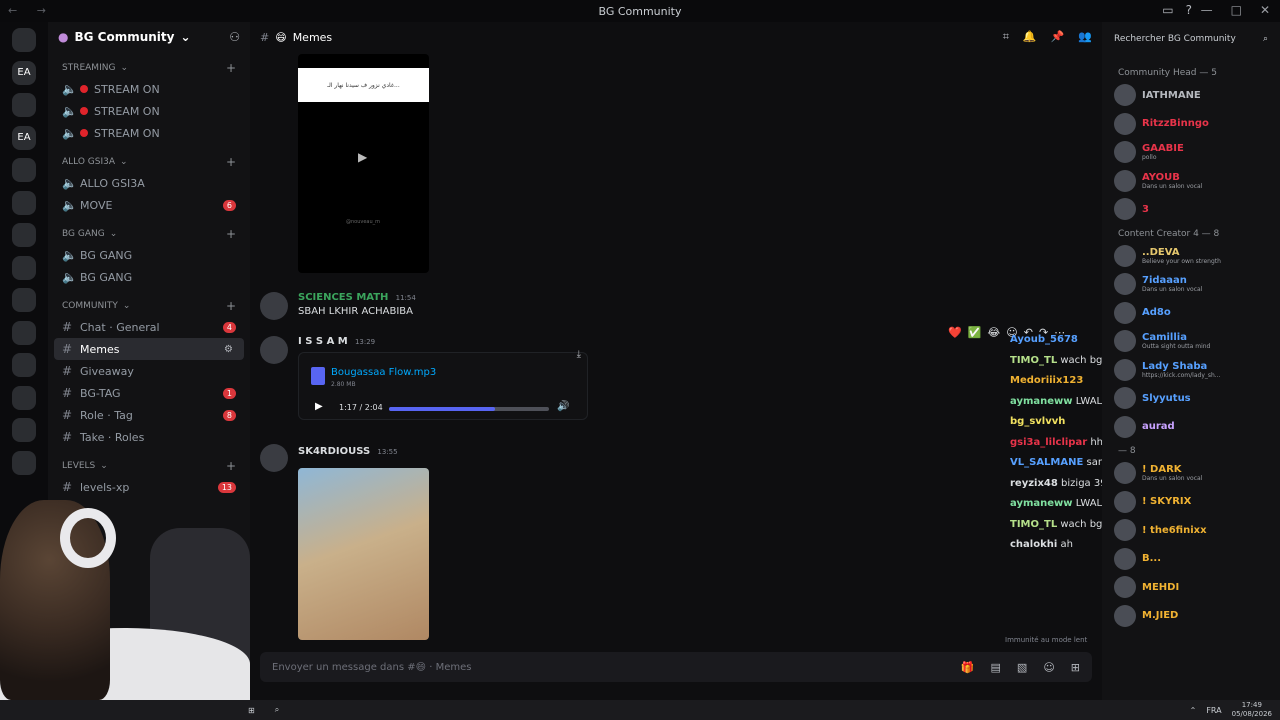  I want to click on channel-item: # Take · Roles, so click(149, 437).